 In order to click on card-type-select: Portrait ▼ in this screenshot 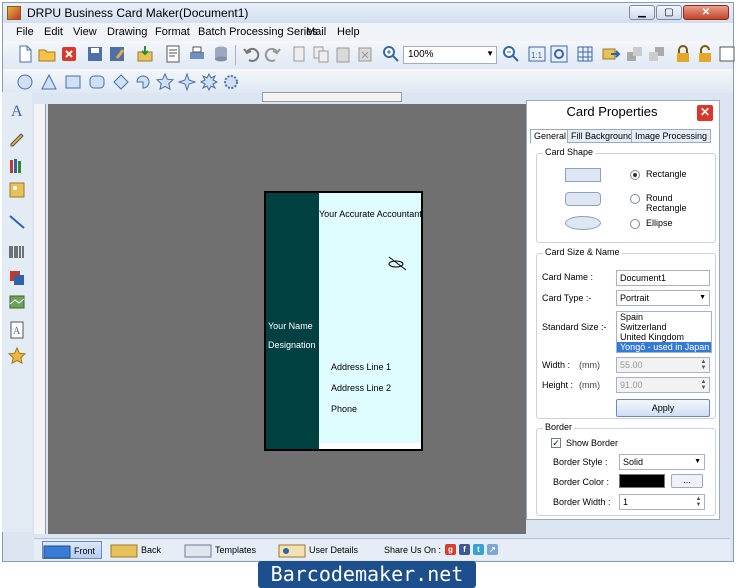, I will do `click(663, 298)`.